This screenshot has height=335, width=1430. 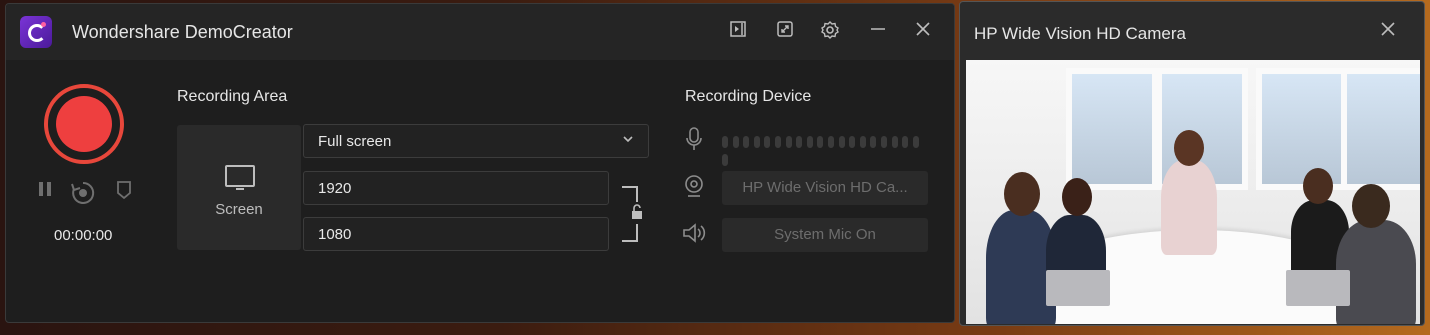 I want to click on restart-icon, so click(x=83, y=196).